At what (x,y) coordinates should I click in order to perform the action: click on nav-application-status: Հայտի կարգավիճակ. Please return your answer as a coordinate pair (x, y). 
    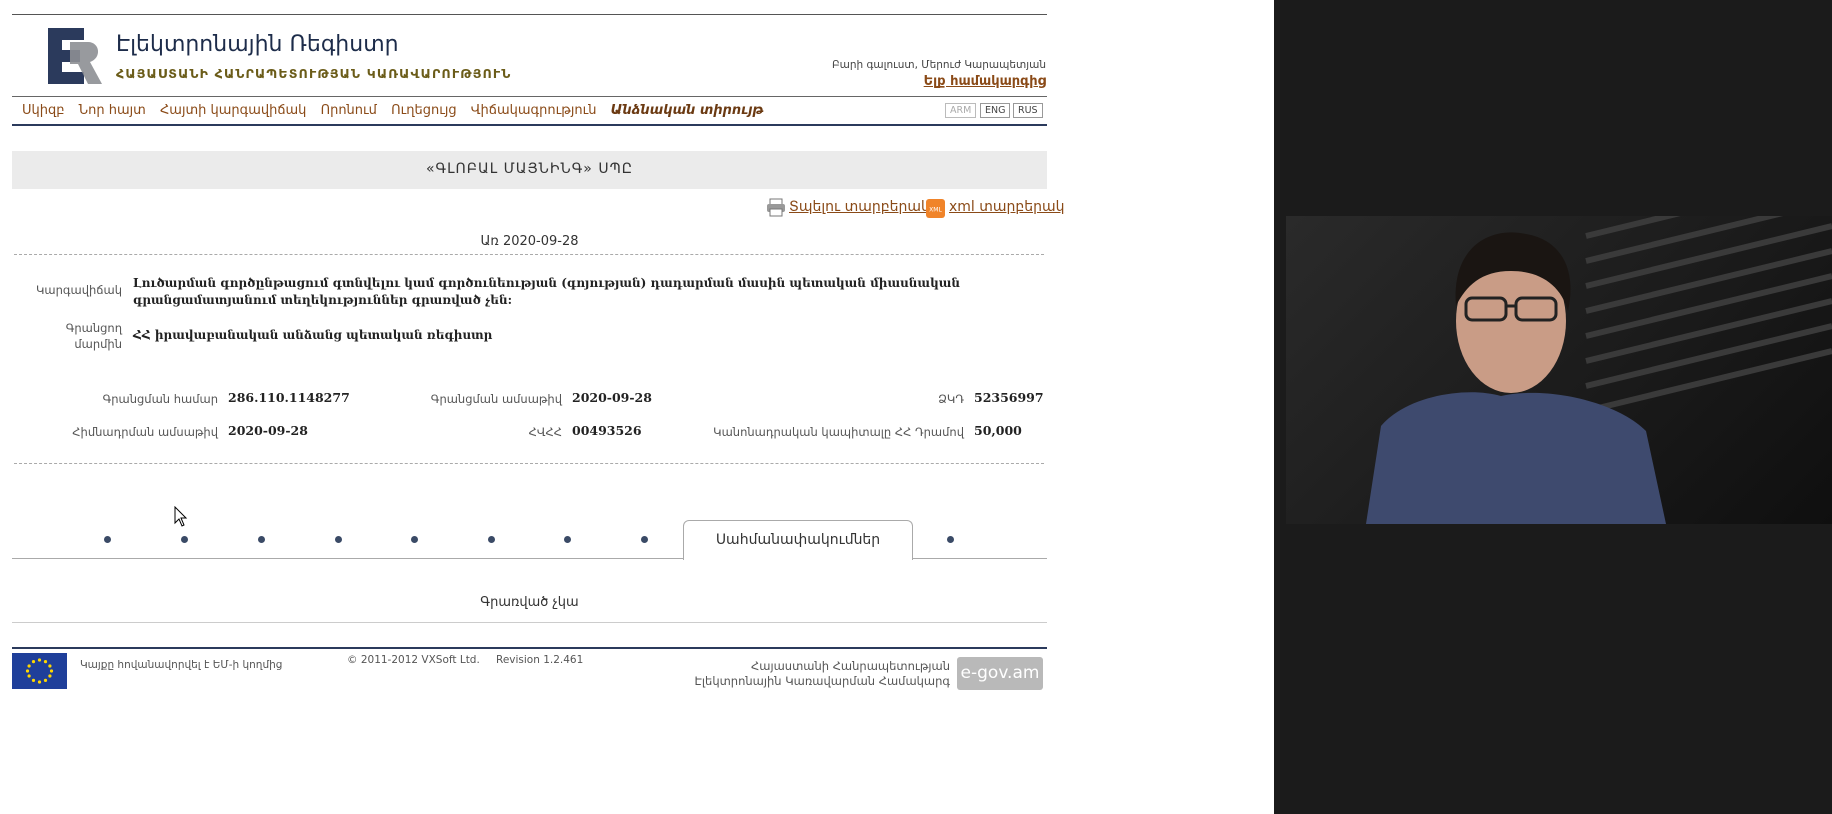
    Looking at the image, I should click on (233, 110).